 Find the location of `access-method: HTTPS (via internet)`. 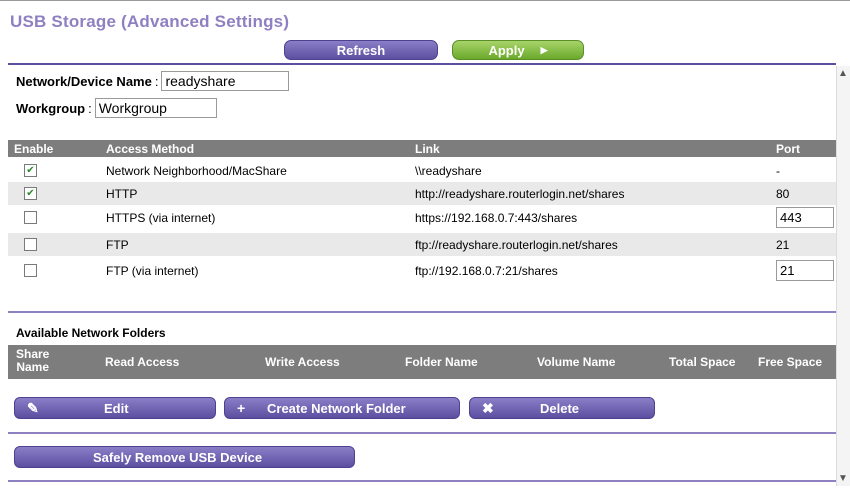

access-method: HTTPS (via internet) is located at coordinates (161, 218).